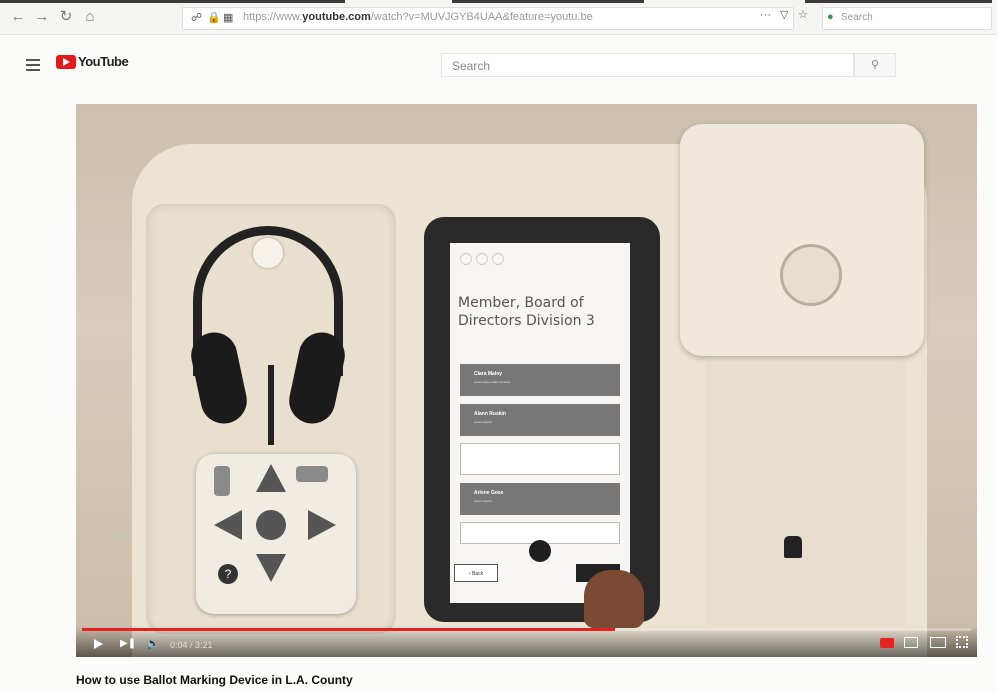  I want to click on ballot-box-top, so click(802, 240).